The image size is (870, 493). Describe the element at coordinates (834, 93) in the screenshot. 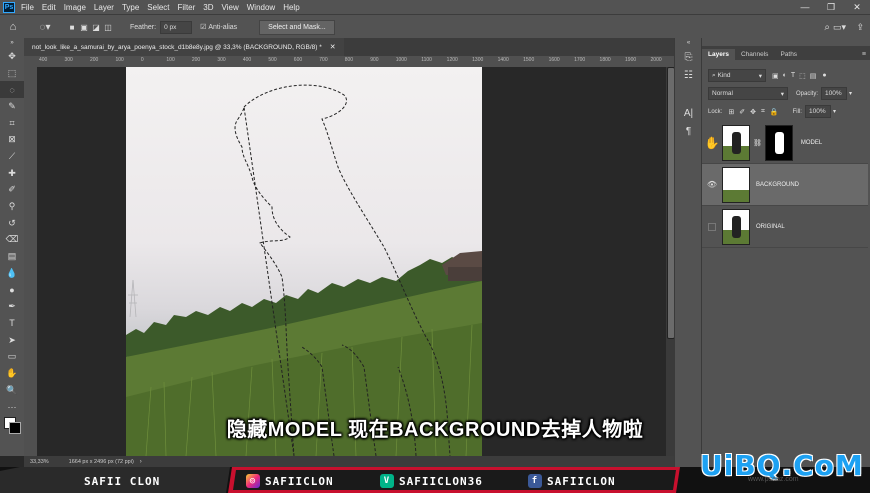

I see `opacity-input: 100%` at that location.